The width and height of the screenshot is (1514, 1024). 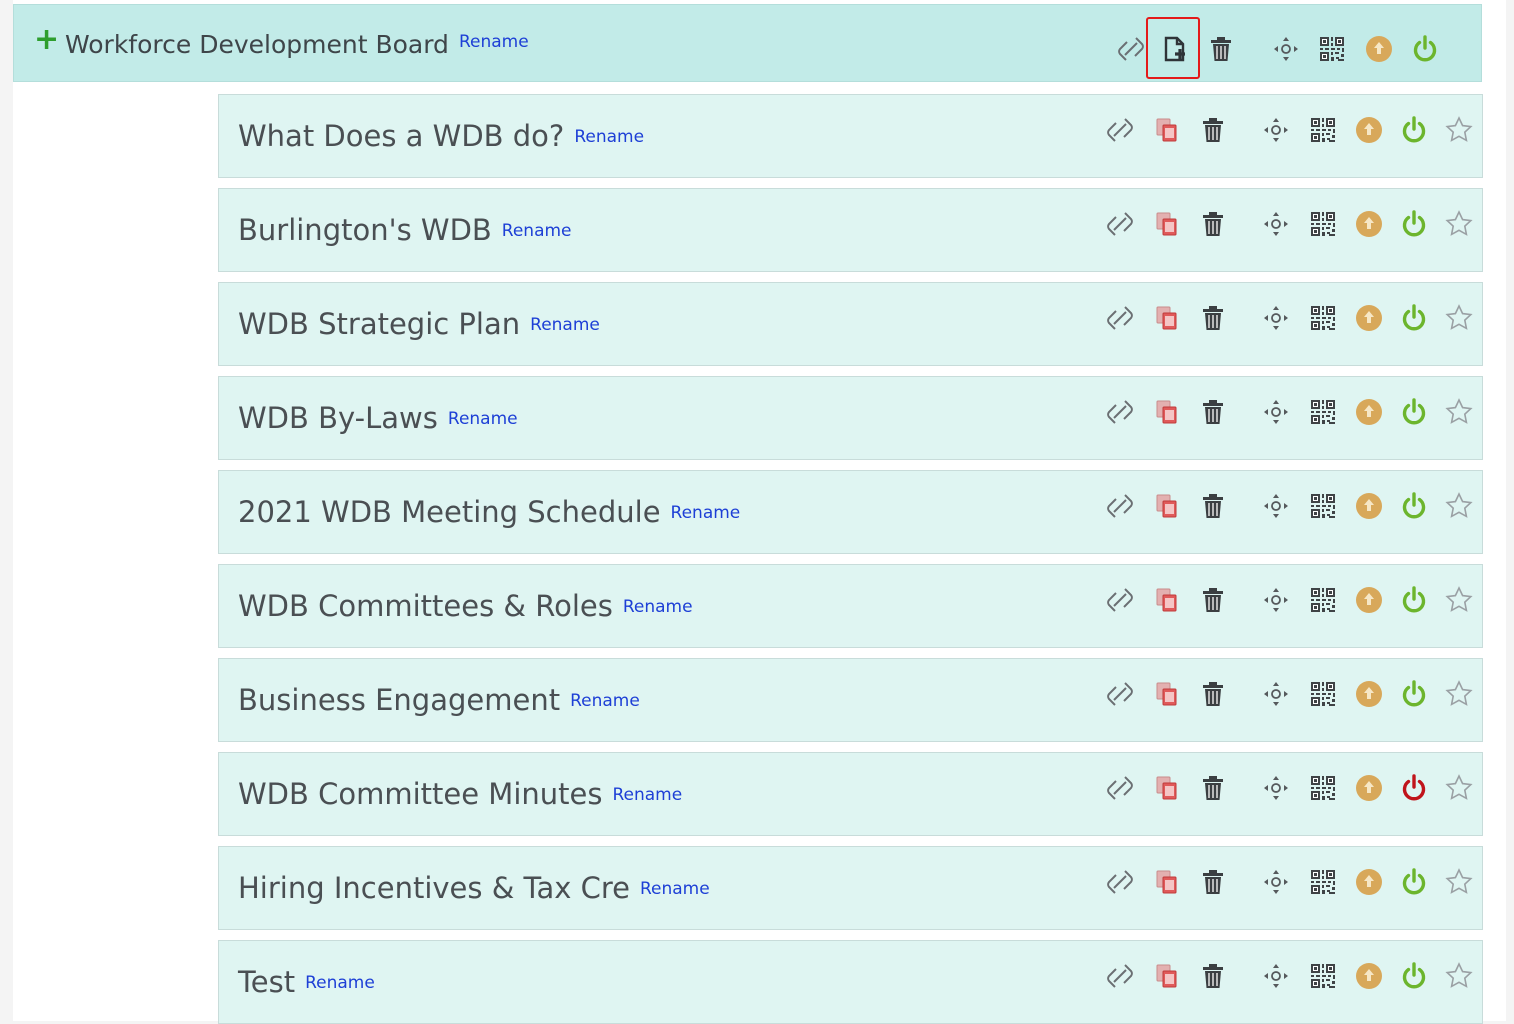 I want to click on subpage-row: Business Engagement Rename, so click(x=850, y=700).